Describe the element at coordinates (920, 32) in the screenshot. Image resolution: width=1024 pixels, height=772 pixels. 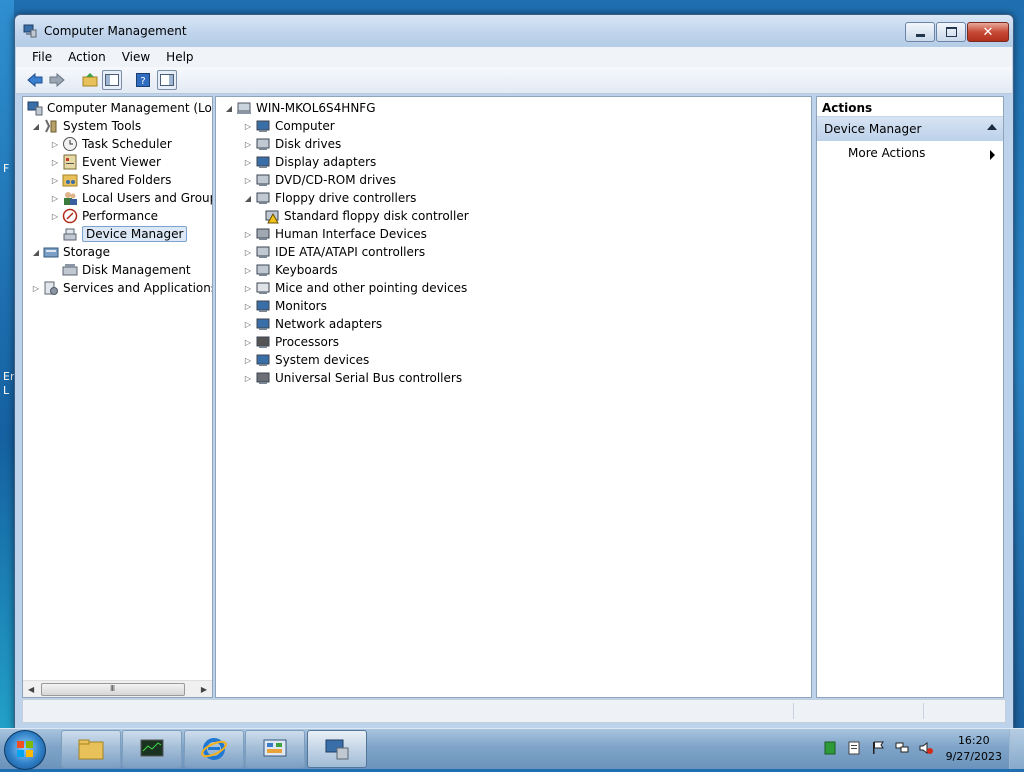
I see `minimize-button` at that location.